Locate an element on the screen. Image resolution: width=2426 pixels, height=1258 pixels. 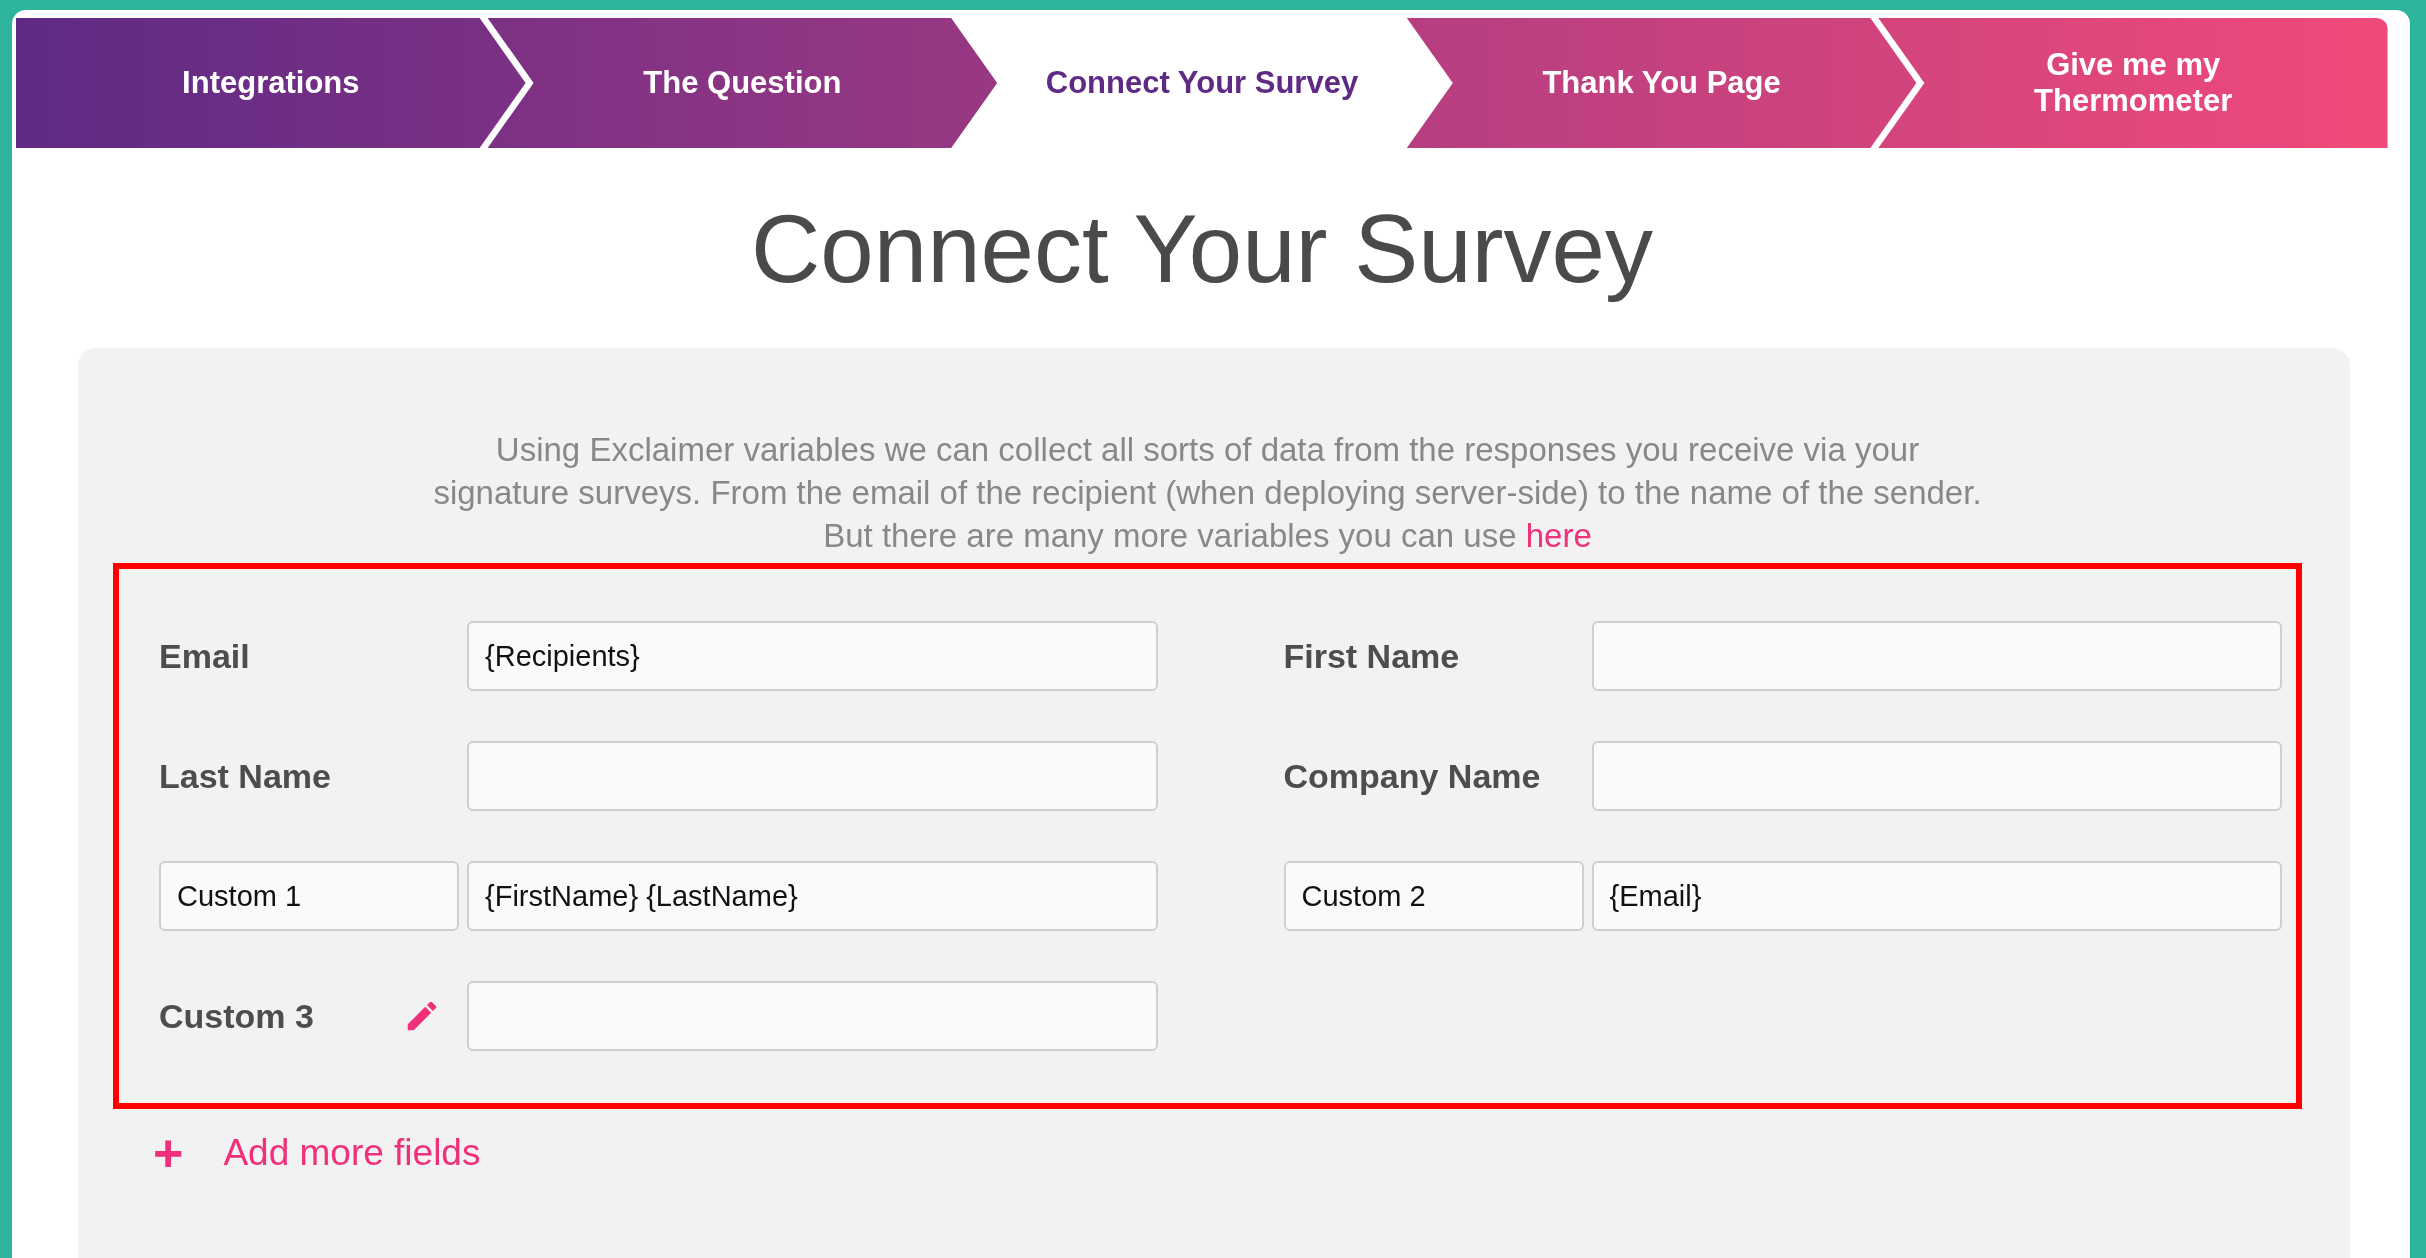
field-label: Email is located at coordinates (204, 656).